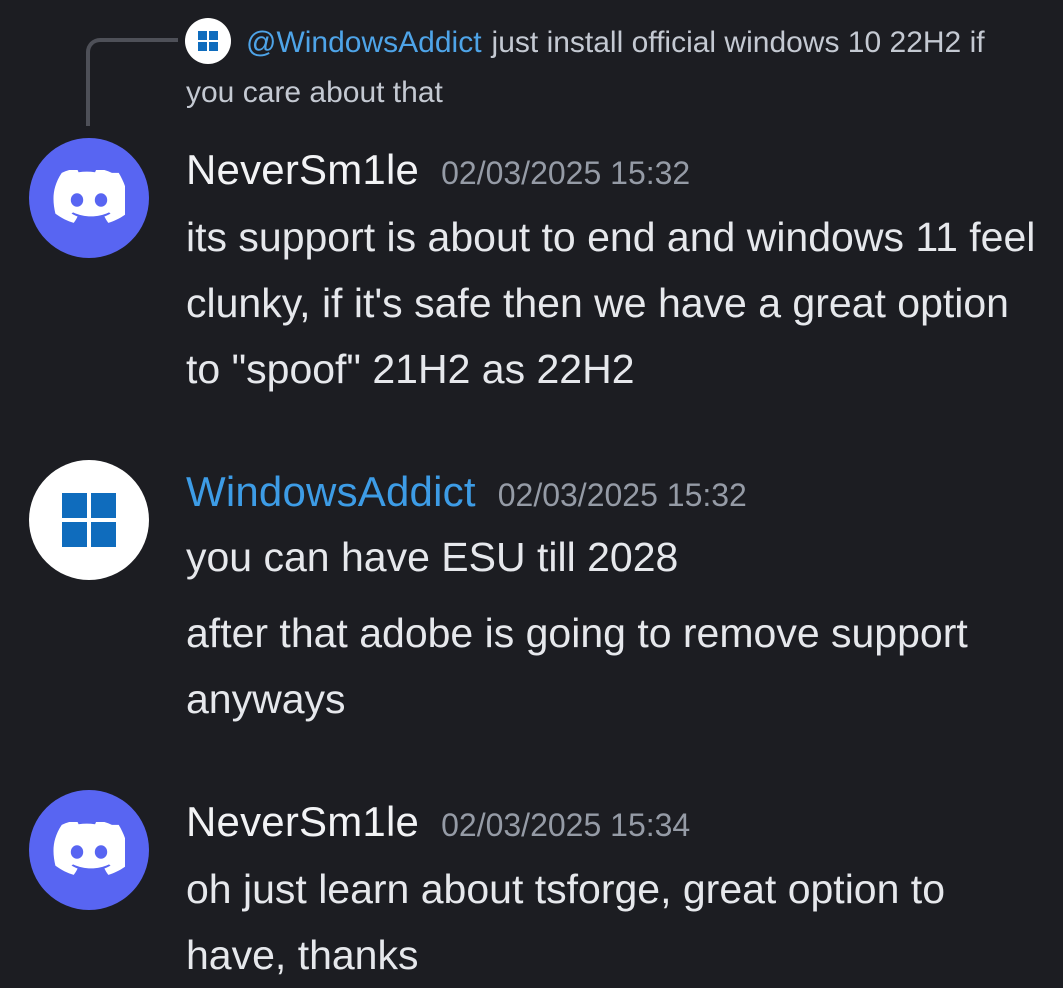  I want to click on windows-logo-icon, so click(89, 520).